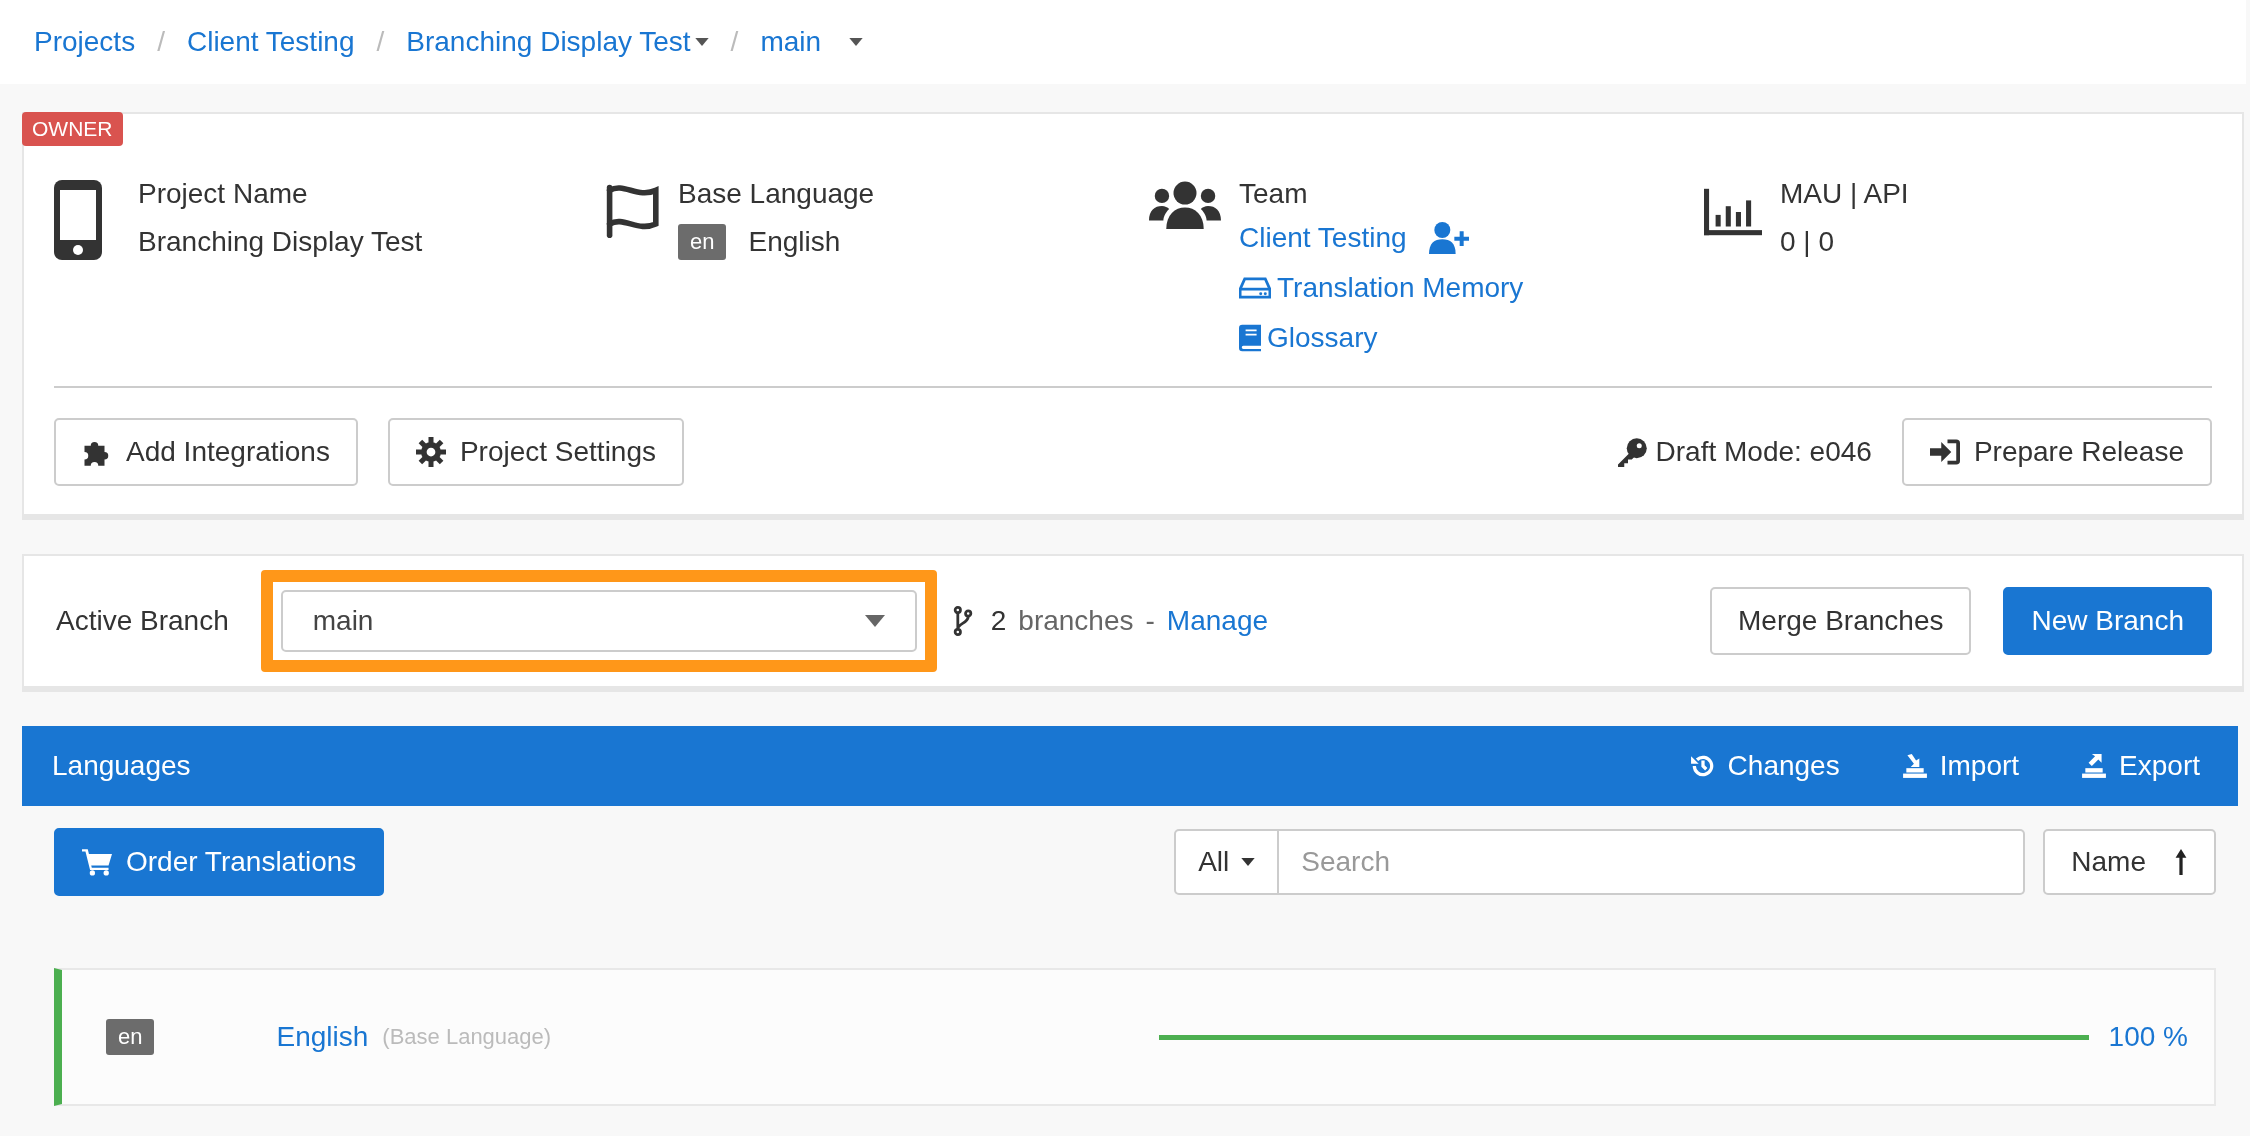  Describe the element at coordinates (97, 862) in the screenshot. I see `cart-icon` at that location.